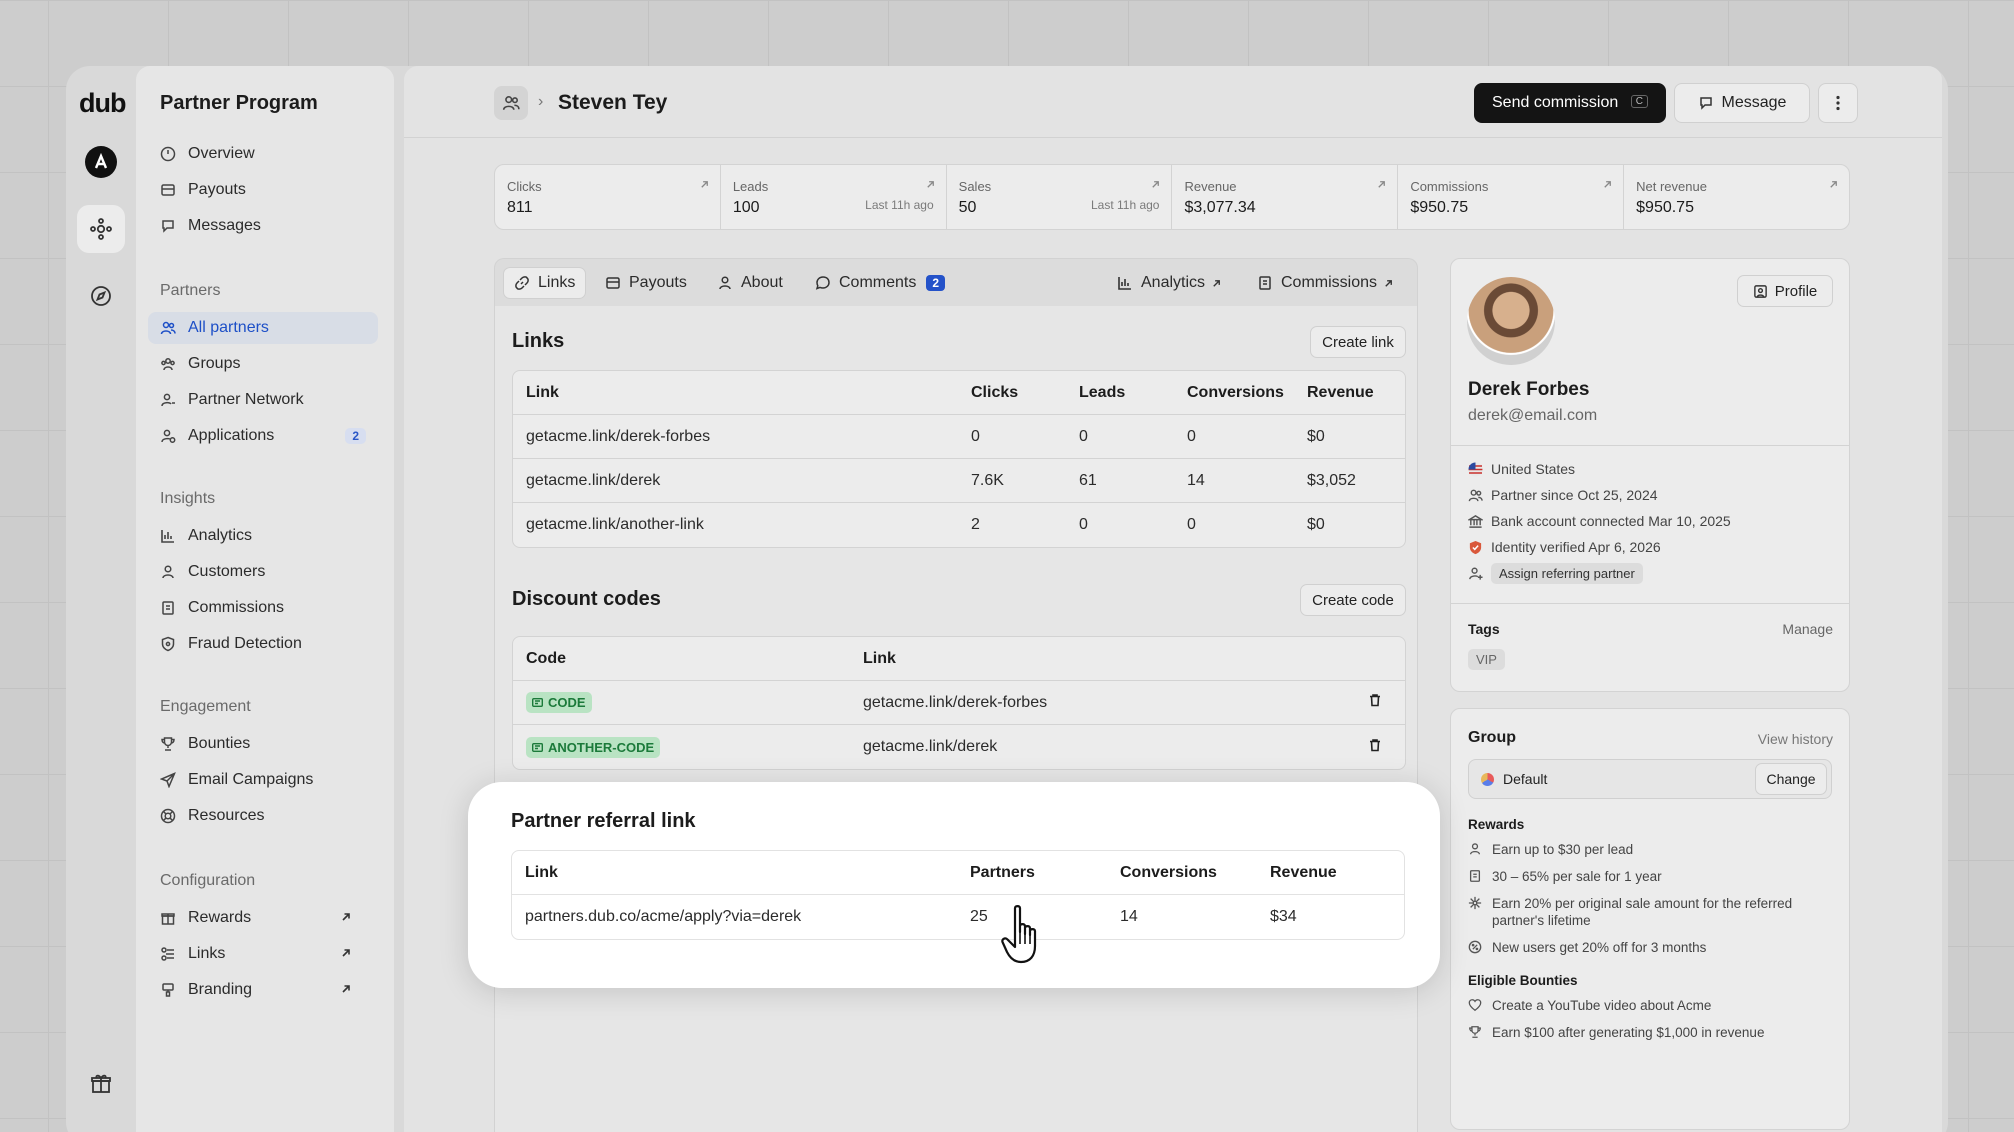  I want to click on partners-breadcrumb, so click(511, 103).